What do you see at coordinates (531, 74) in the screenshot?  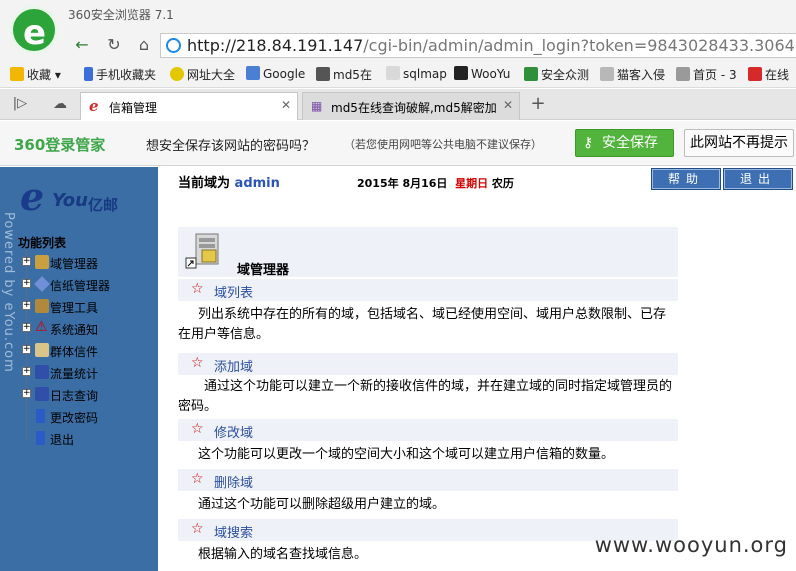 I see `shield-icon` at bounding box center [531, 74].